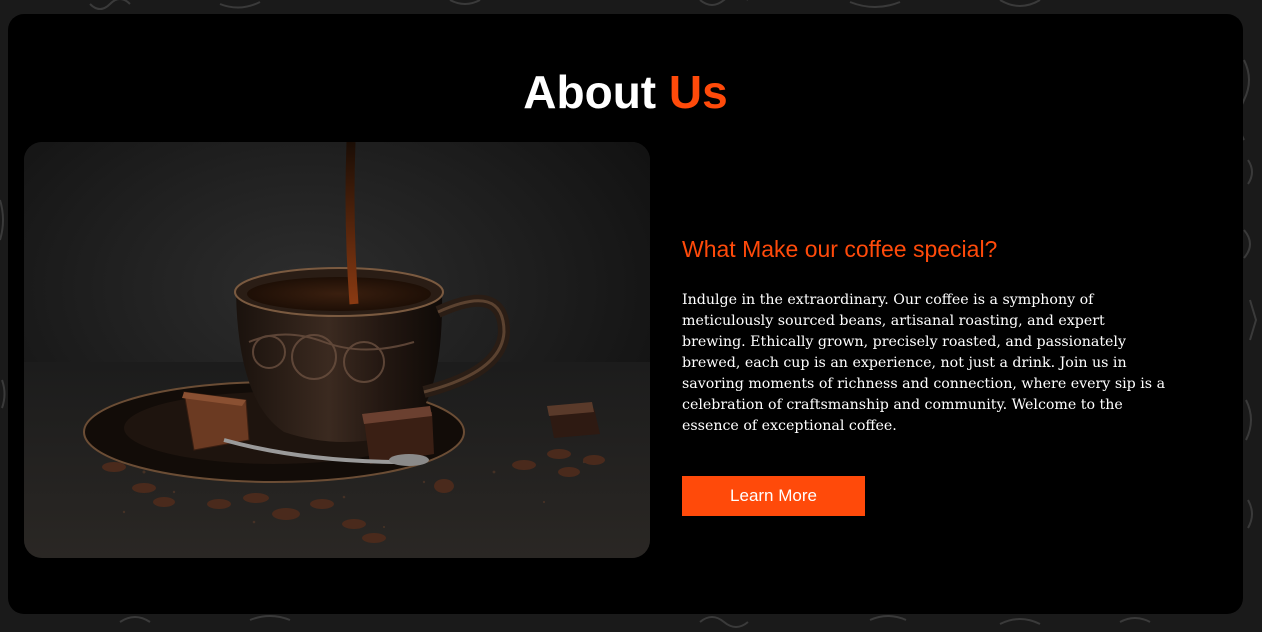  What do you see at coordinates (590, 92) in the screenshot?
I see `section-title-main: About` at bounding box center [590, 92].